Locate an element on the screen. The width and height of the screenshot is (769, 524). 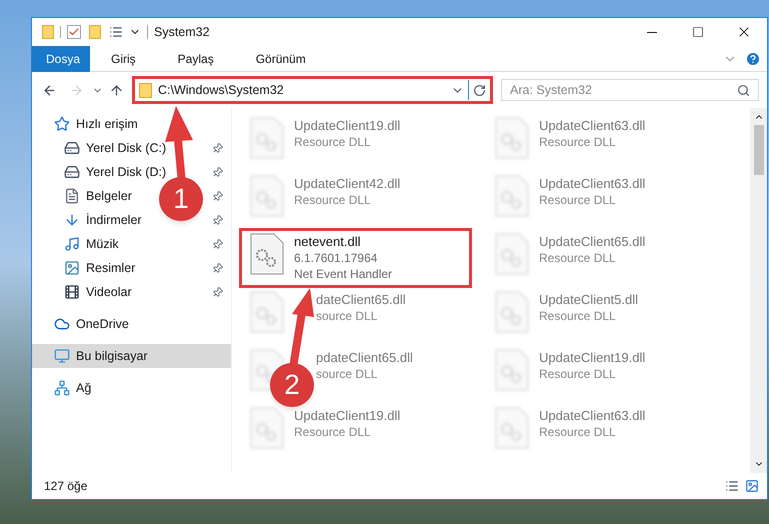
search-icon is located at coordinates (743, 90).